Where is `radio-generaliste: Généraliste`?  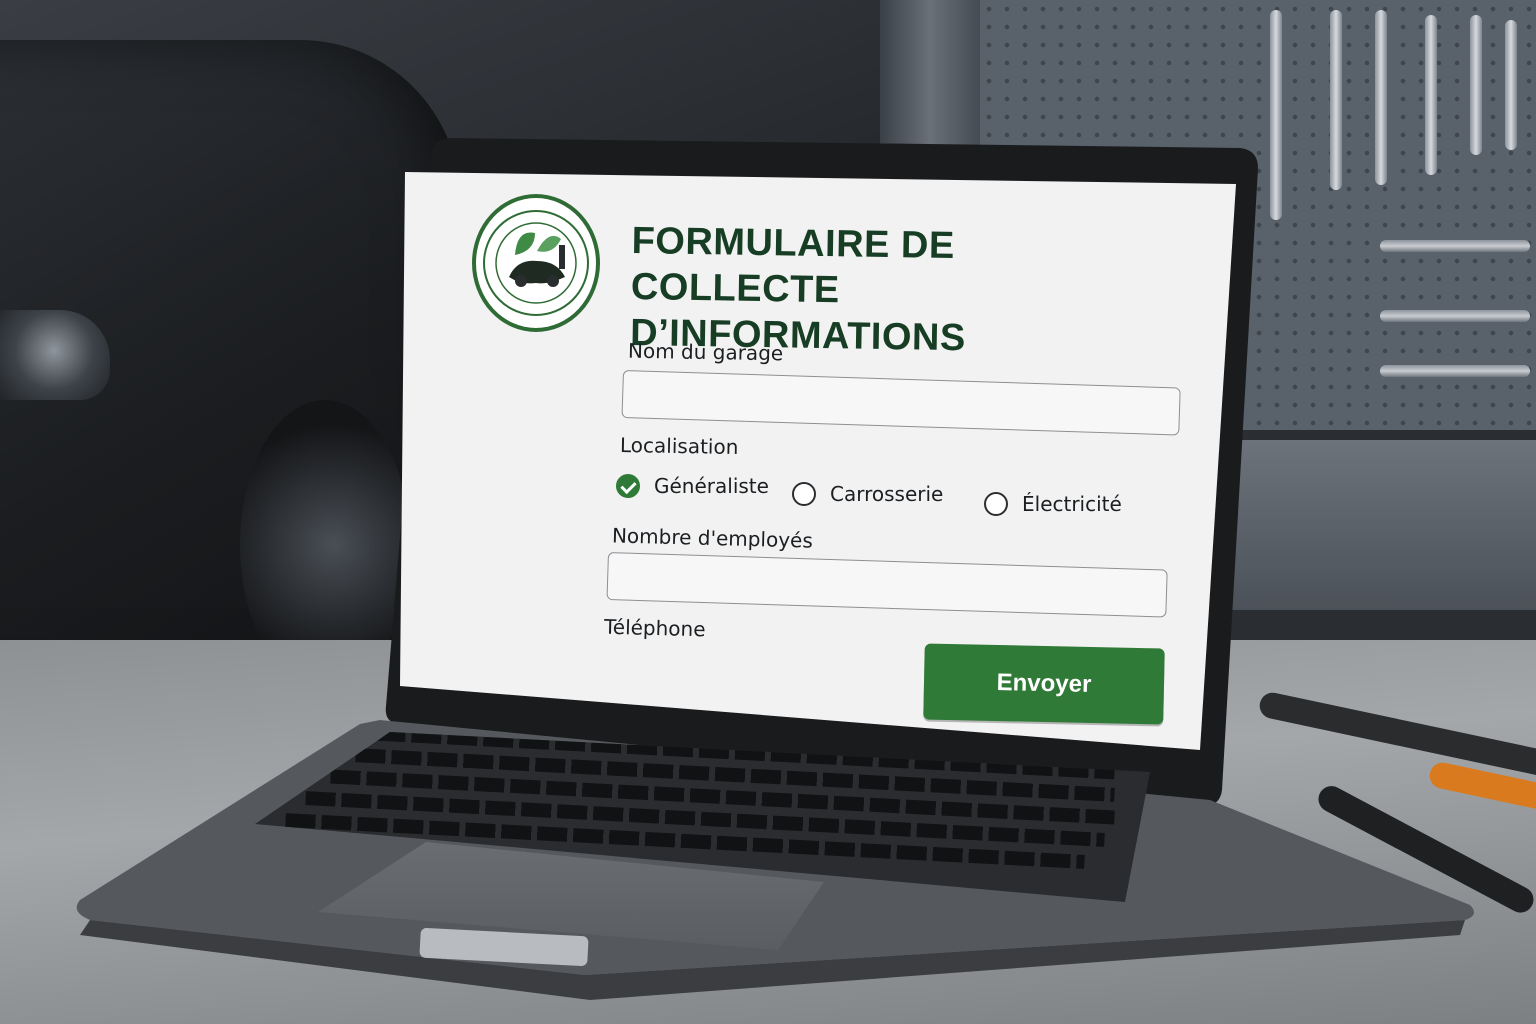
radio-generaliste: Généraliste is located at coordinates (692, 486).